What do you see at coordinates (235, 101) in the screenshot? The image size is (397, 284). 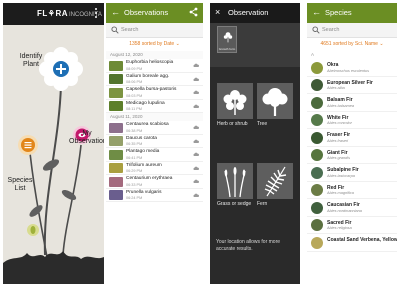 I see `option-herb-shrub` at bounding box center [235, 101].